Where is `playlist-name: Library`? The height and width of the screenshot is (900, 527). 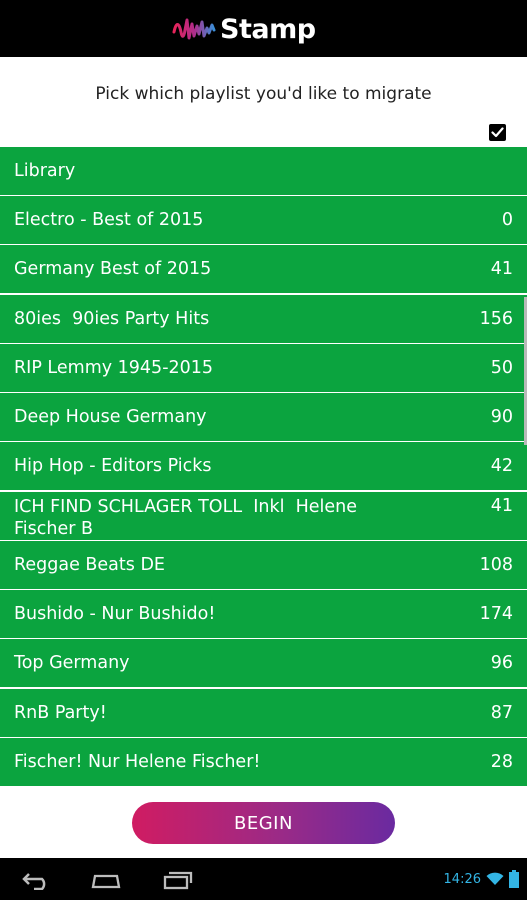
playlist-name: Library is located at coordinates (45, 171).